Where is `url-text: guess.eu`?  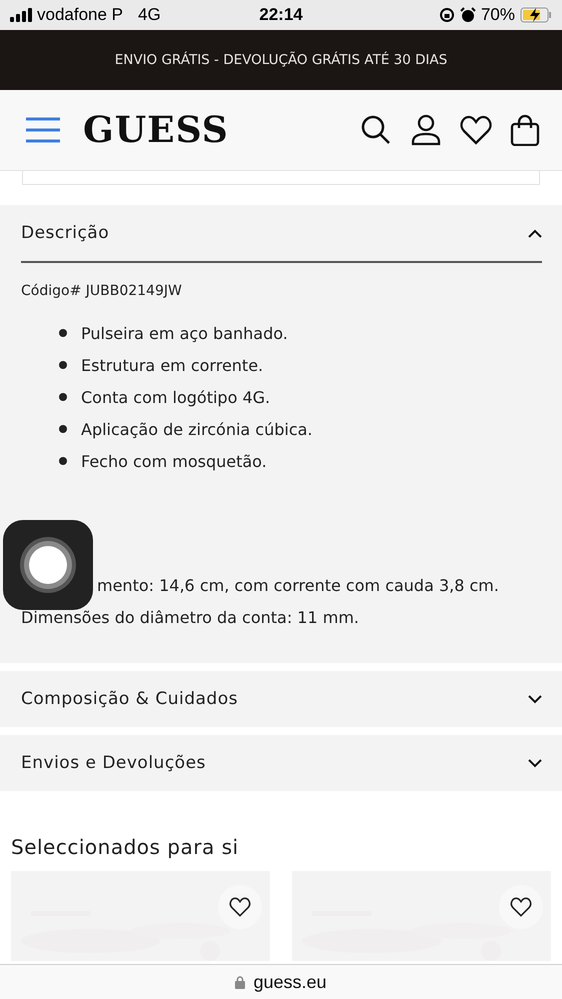 url-text: guess.eu is located at coordinates (290, 982).